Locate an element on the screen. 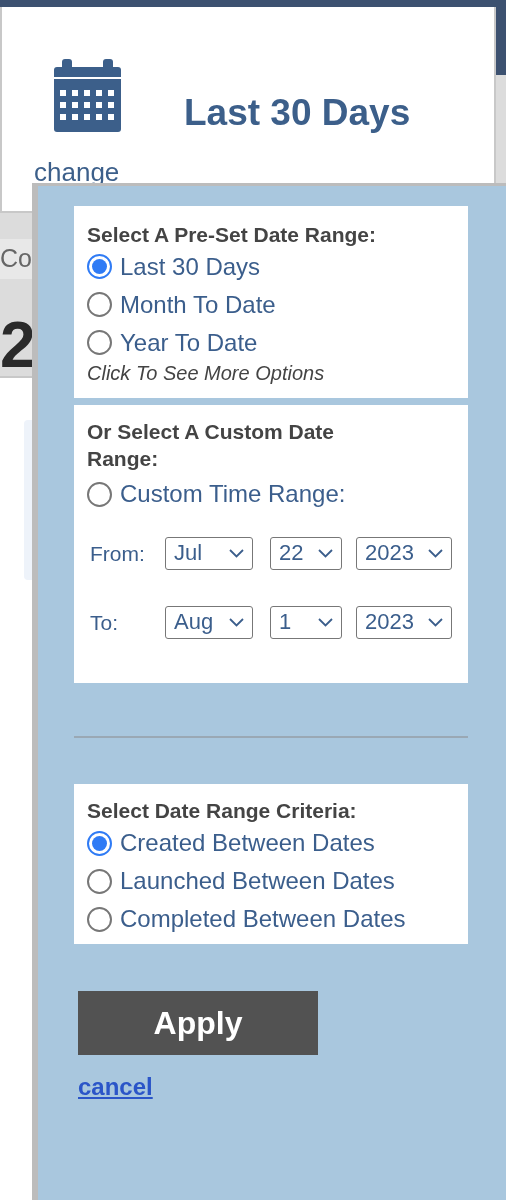 The image size is (506, 1200). field-label: To: is located at coordinates (104, 622).